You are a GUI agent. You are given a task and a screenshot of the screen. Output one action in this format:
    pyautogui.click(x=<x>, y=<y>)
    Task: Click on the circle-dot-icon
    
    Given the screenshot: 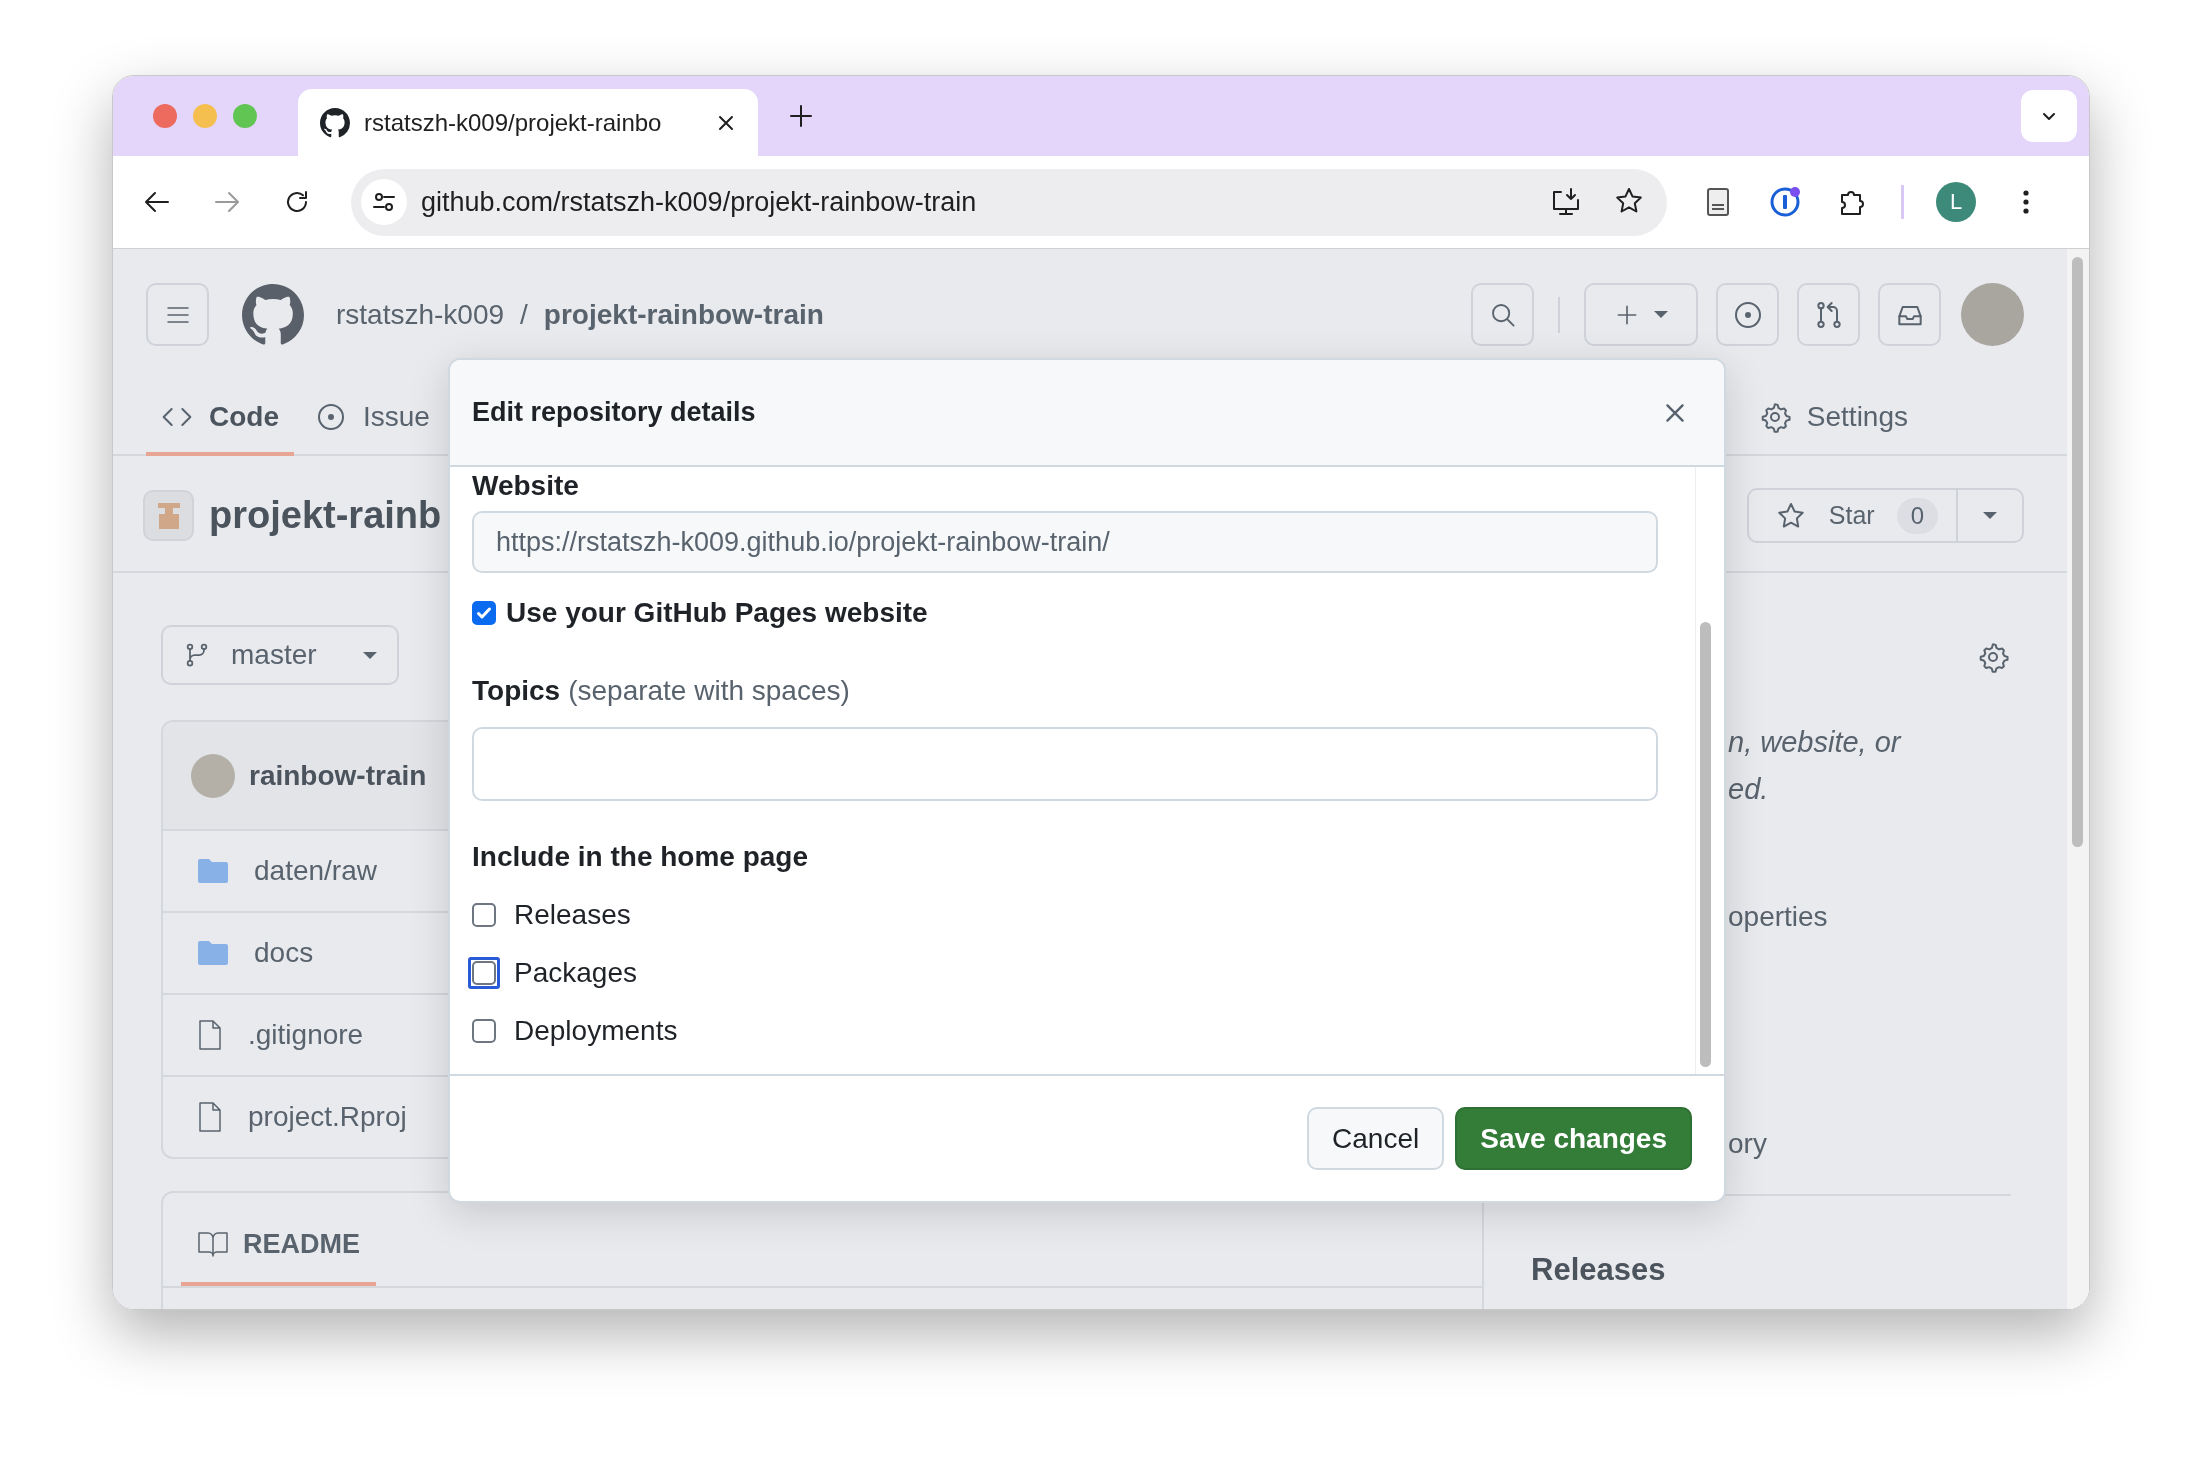 What is the action you would take?
    pyautogui.click(x=331, y=417)
    